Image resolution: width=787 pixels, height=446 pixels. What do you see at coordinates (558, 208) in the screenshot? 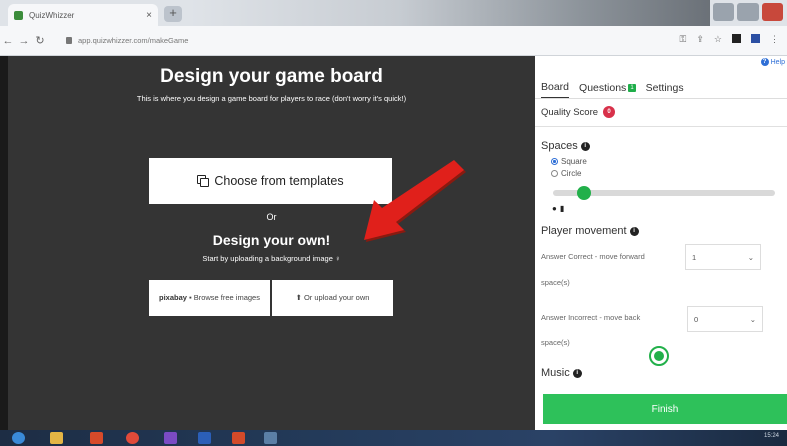
I see `slider-tools: ● ▮` at bounding box center [558, 208].